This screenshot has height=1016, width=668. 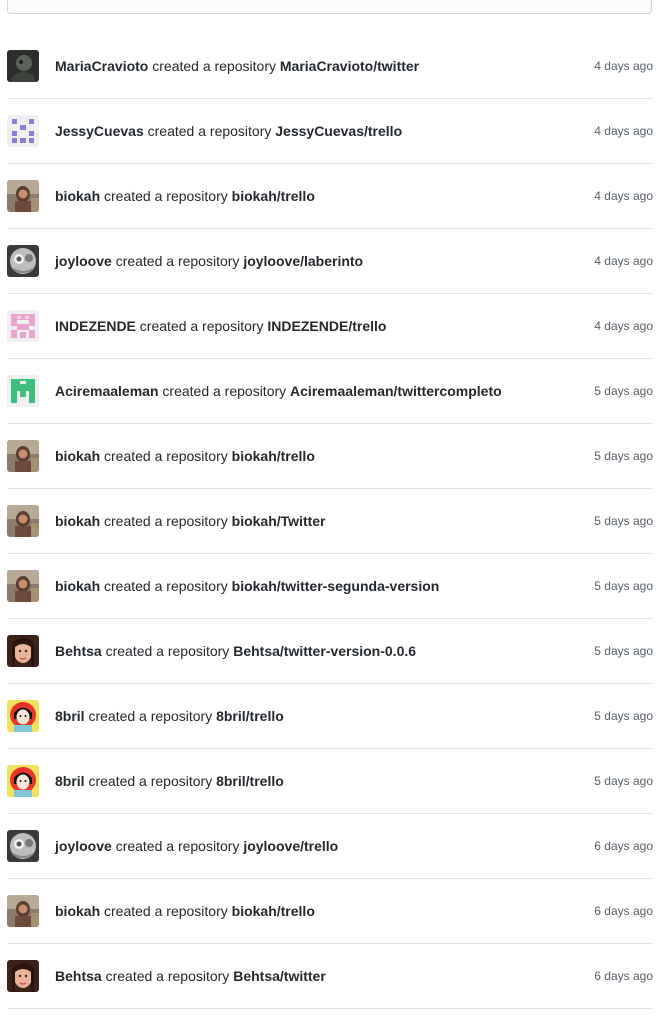 I want to click on user-link: JessyCuevas, so click(x=99, y=131).